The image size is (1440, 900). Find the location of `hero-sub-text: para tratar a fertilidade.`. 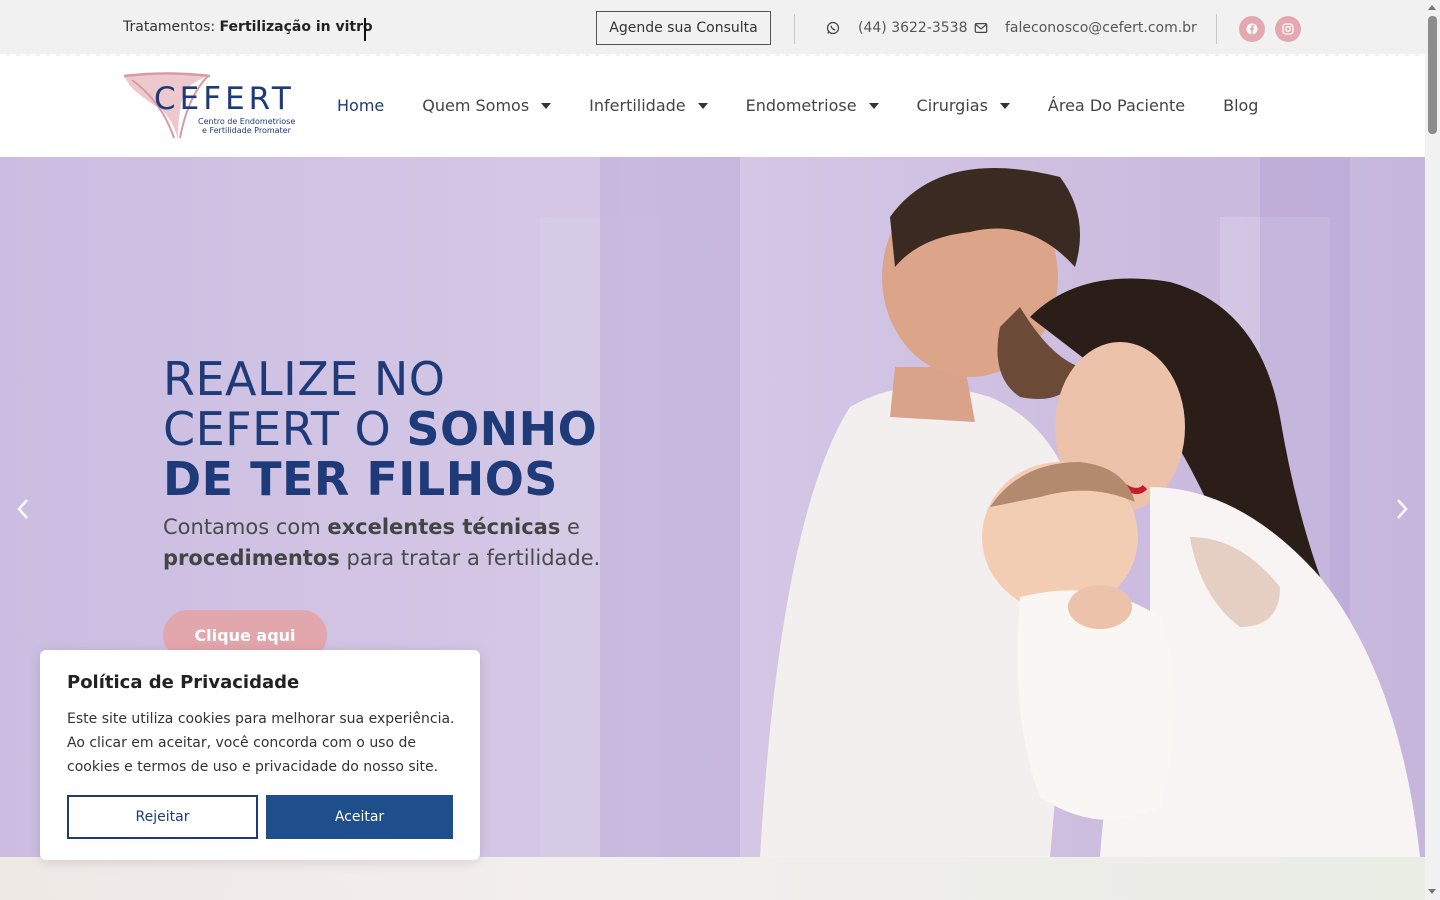

hero-sub-text: para tratar a fertilidade. is located at coordinates (470, 558).